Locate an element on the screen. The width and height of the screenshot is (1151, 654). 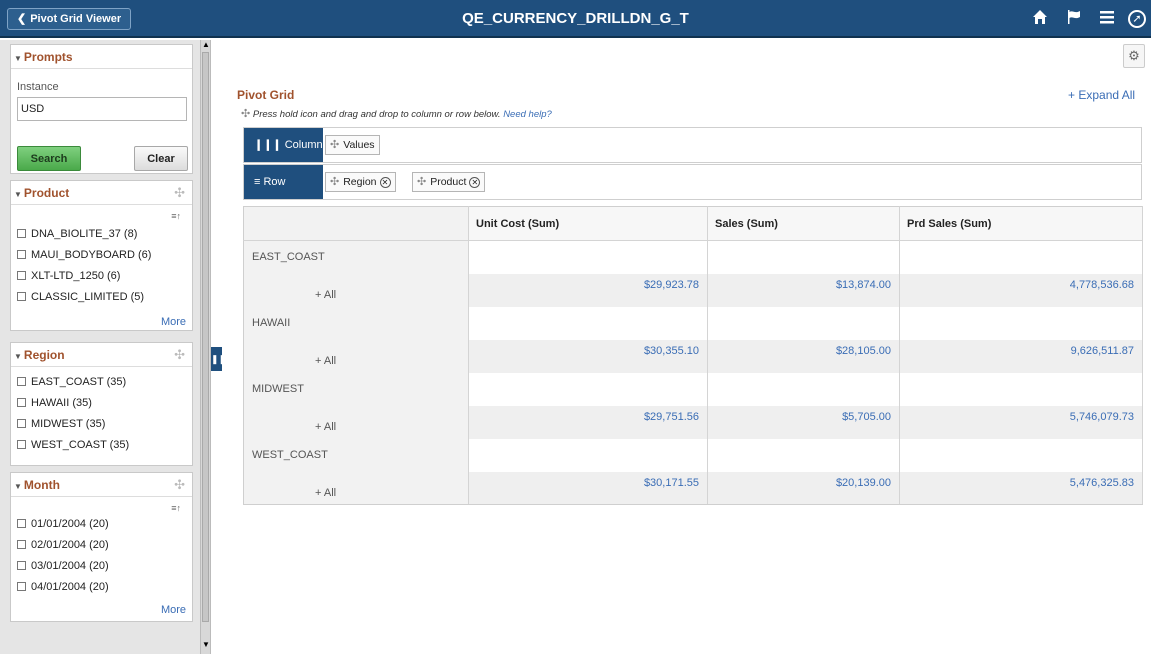
facet-item: 01/01/2004 (20) is located at coordinates (101, 524).